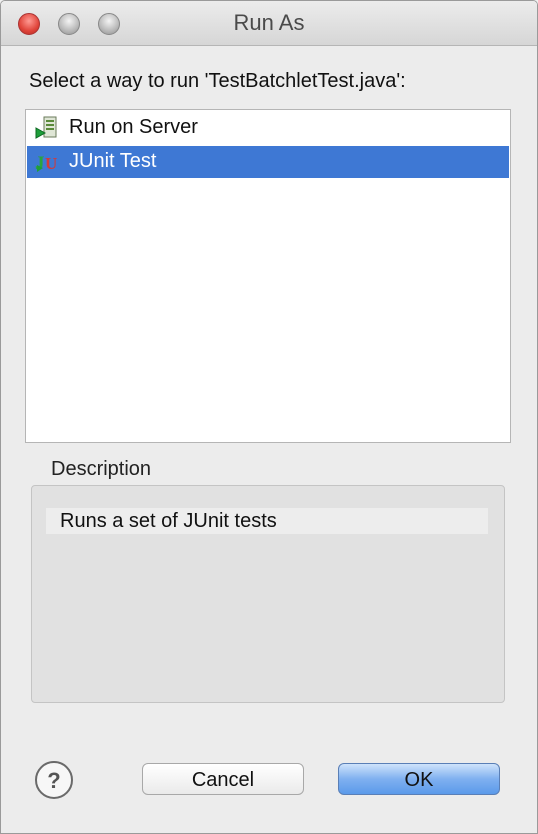  What do you see at coordinates (268, 162) in the screenshot?
I see `list-item-junit-test: J U JUnit Test` at bounding box center [268, 162].